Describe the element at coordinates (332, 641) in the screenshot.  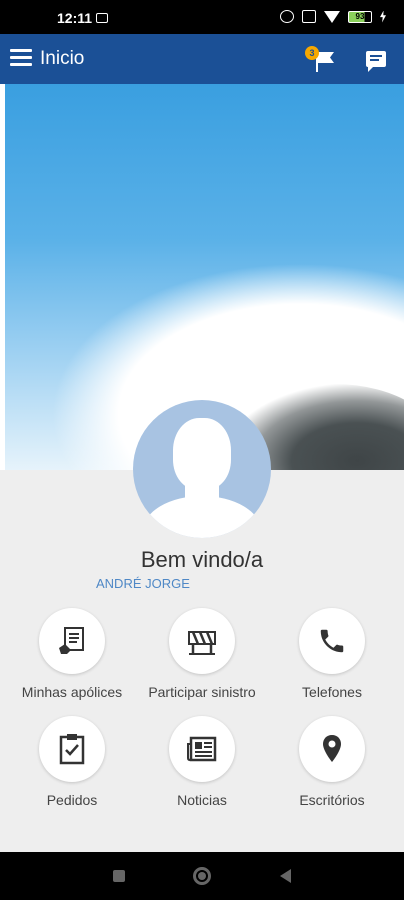
I see `phone-icon` at that location.